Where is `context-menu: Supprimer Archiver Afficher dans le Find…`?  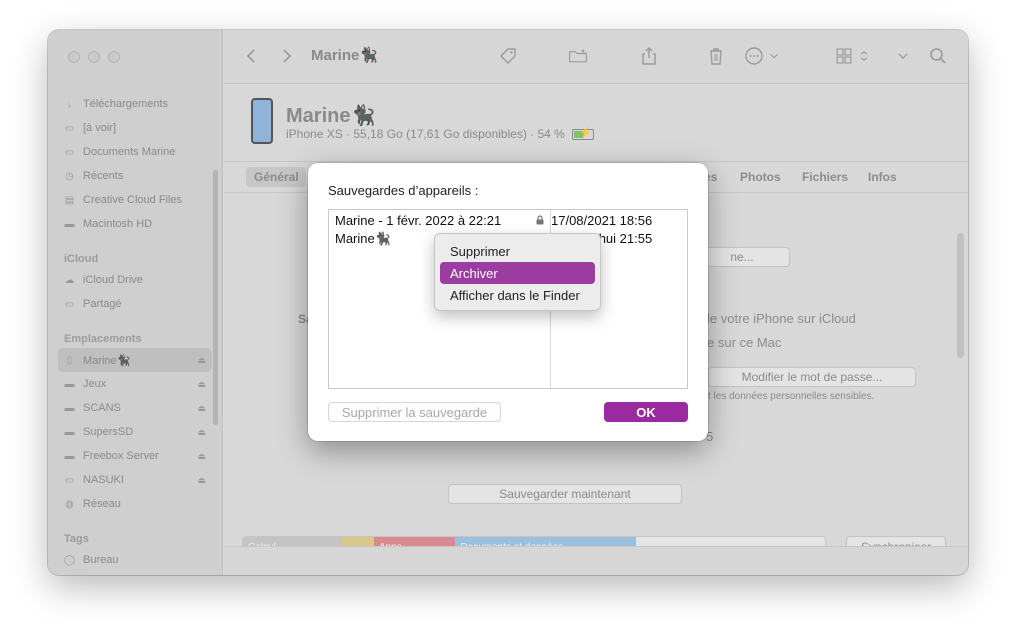
context-menu: Supprimer Archiver Afficher dans le Find… is located at coordinates (517, 272).